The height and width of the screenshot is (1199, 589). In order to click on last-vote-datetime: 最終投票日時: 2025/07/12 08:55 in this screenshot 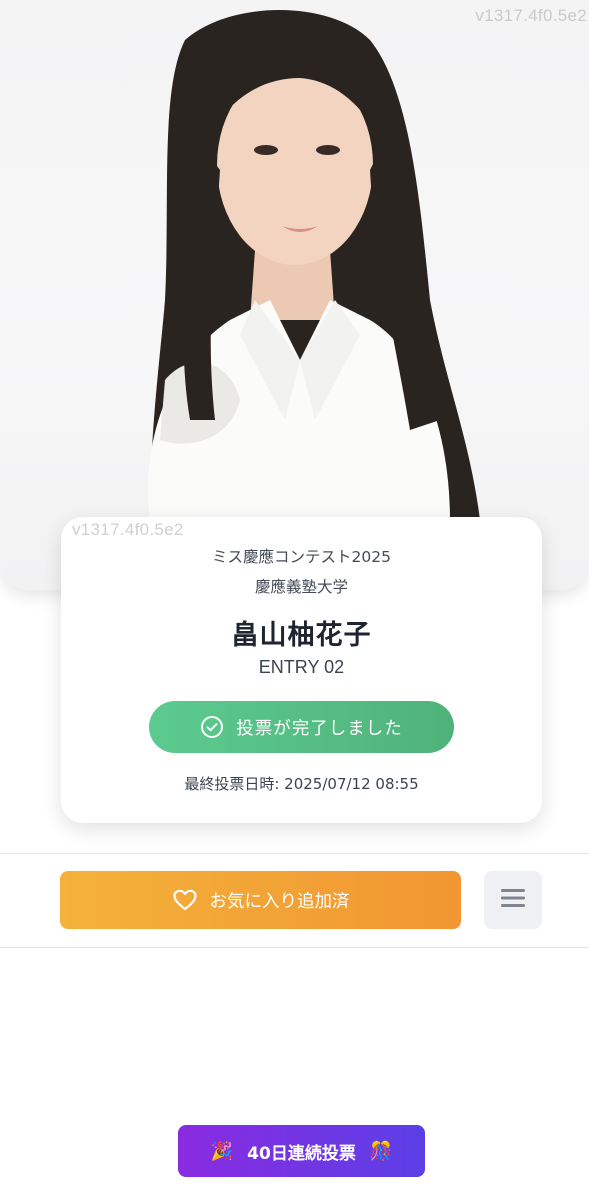, I will do `click(301, 784)`.